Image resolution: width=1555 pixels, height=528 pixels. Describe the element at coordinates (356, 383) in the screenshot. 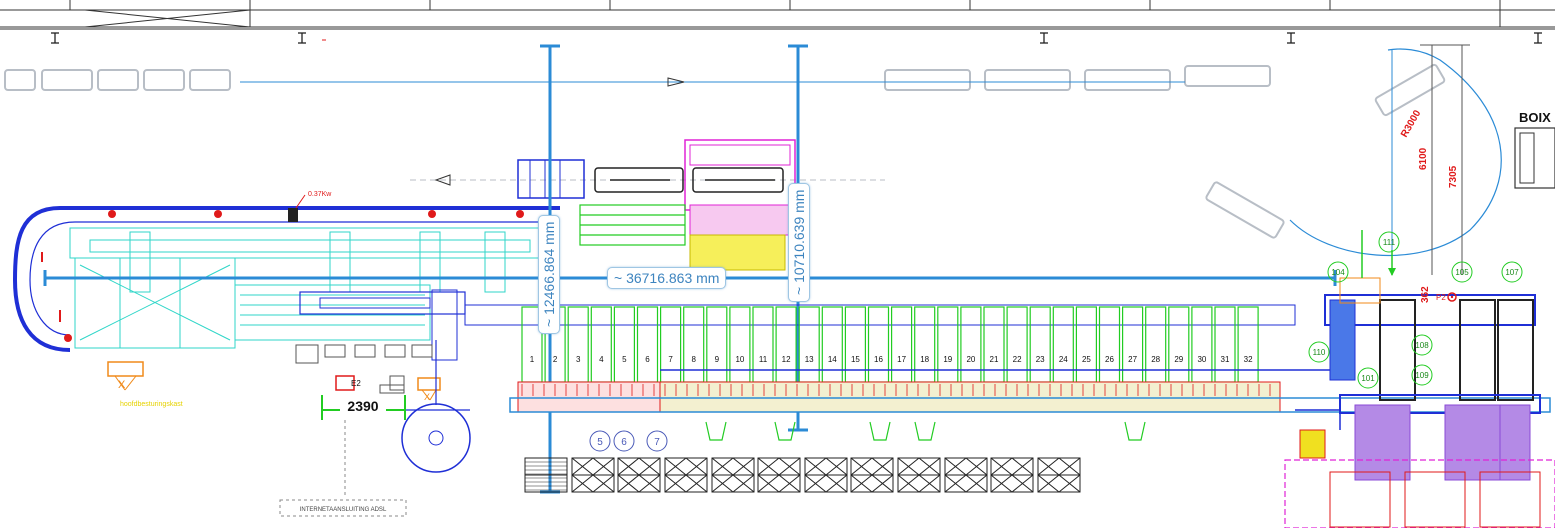

I see `e2-label: E2` at that location.